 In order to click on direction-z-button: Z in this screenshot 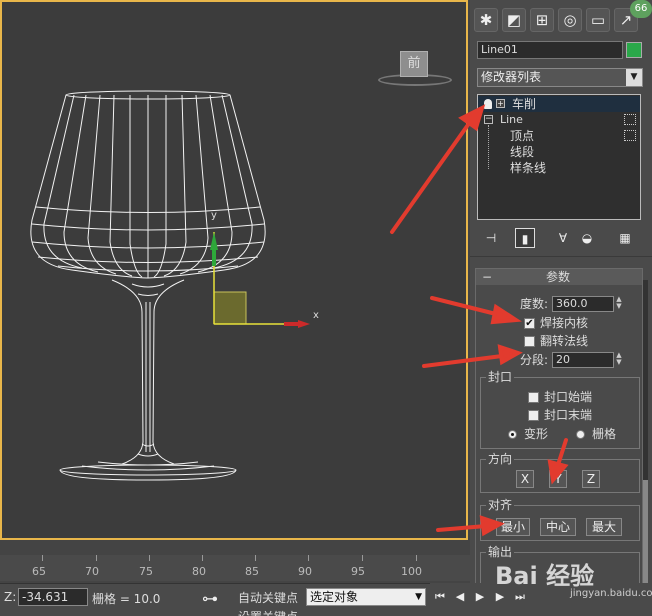, I will do `click(591, 479)`.